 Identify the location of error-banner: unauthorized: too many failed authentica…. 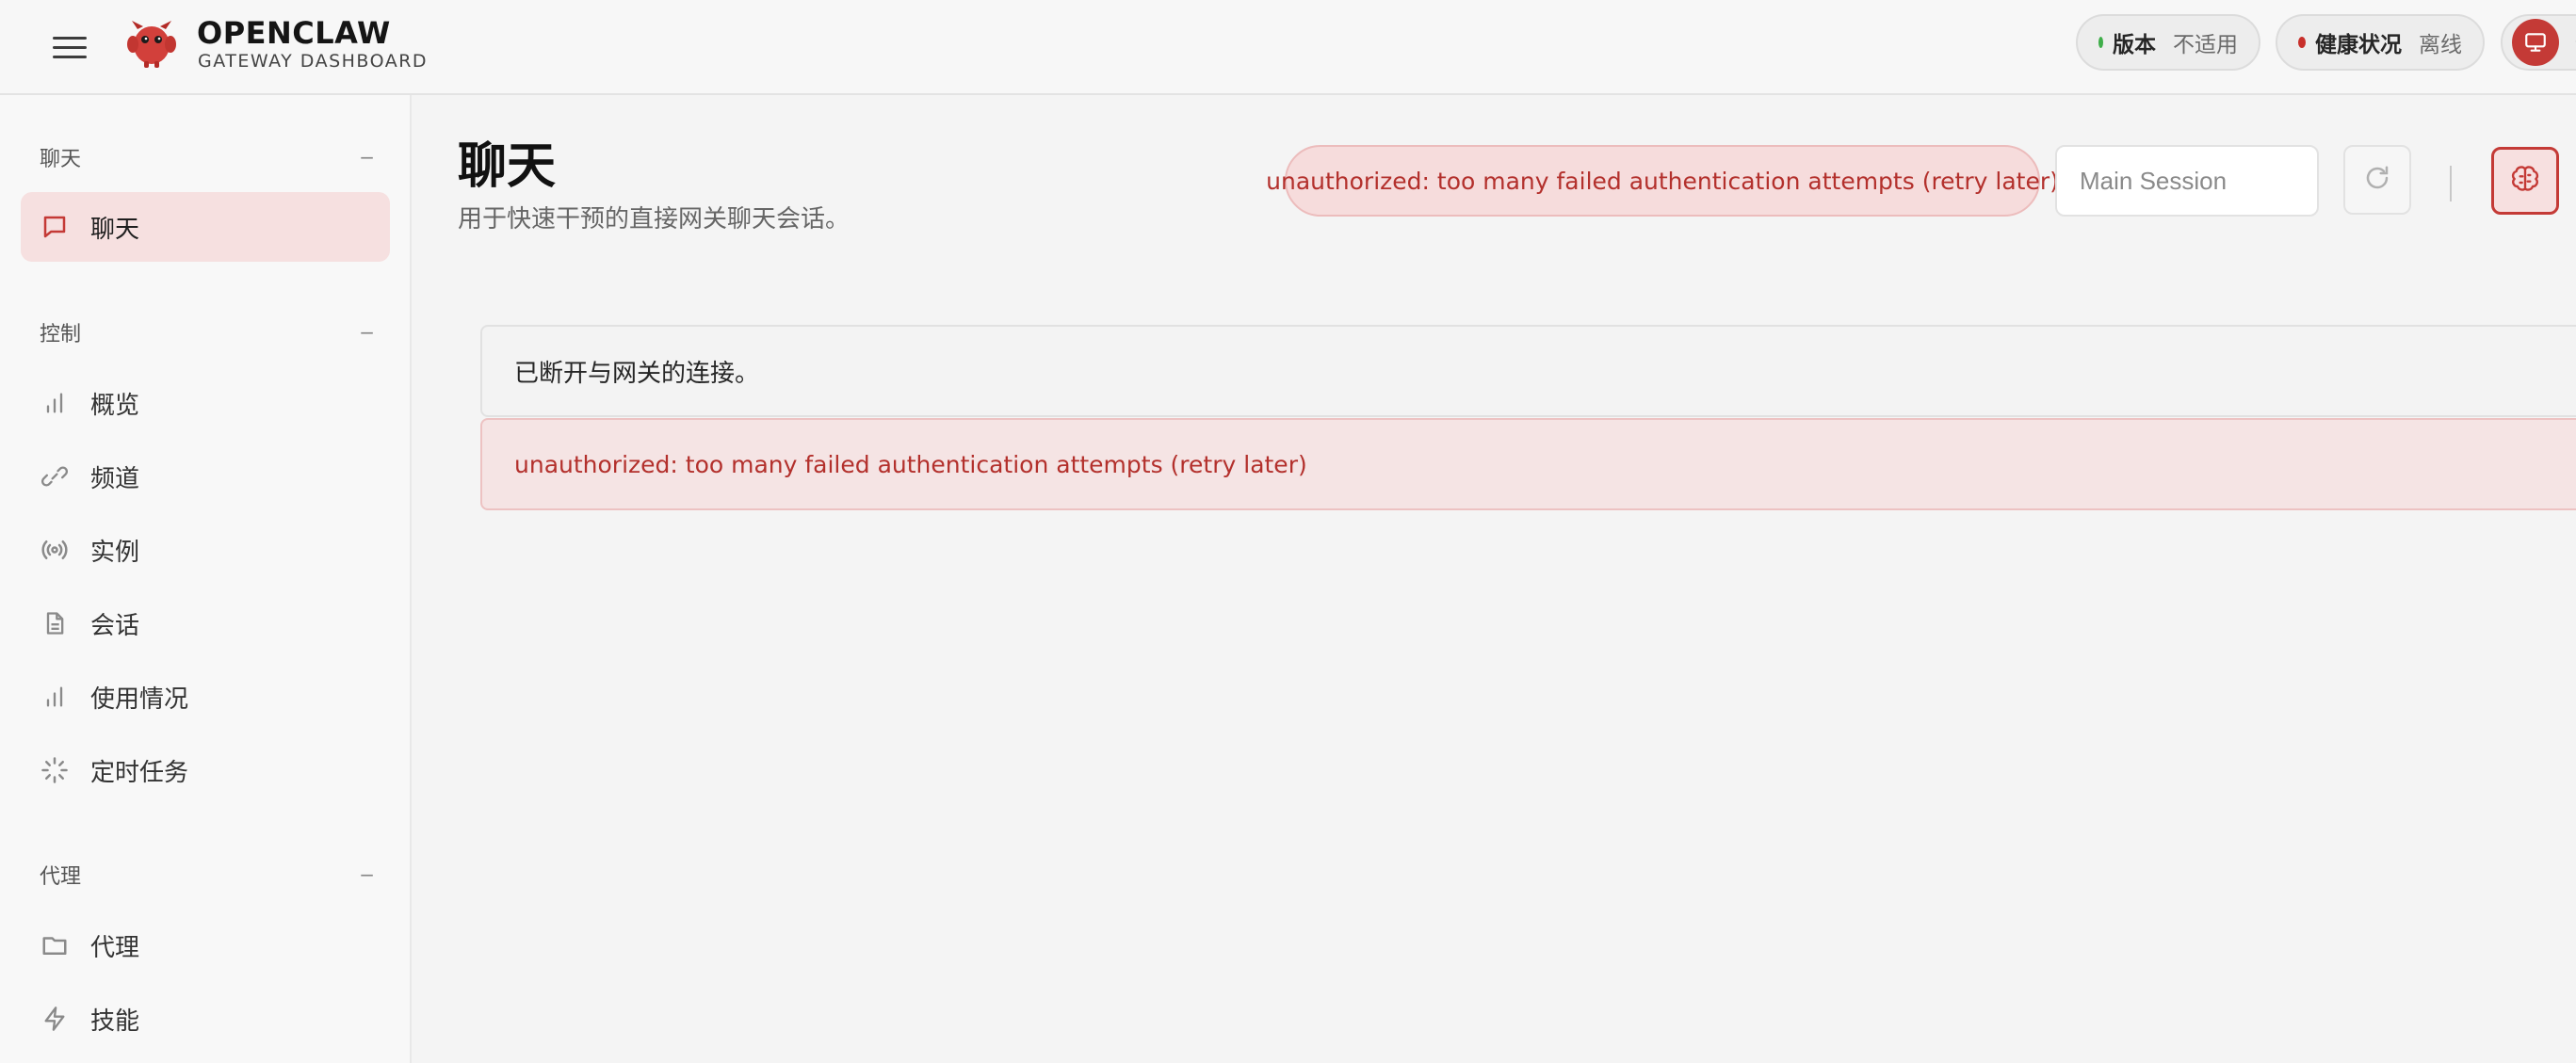
(1662, 181).